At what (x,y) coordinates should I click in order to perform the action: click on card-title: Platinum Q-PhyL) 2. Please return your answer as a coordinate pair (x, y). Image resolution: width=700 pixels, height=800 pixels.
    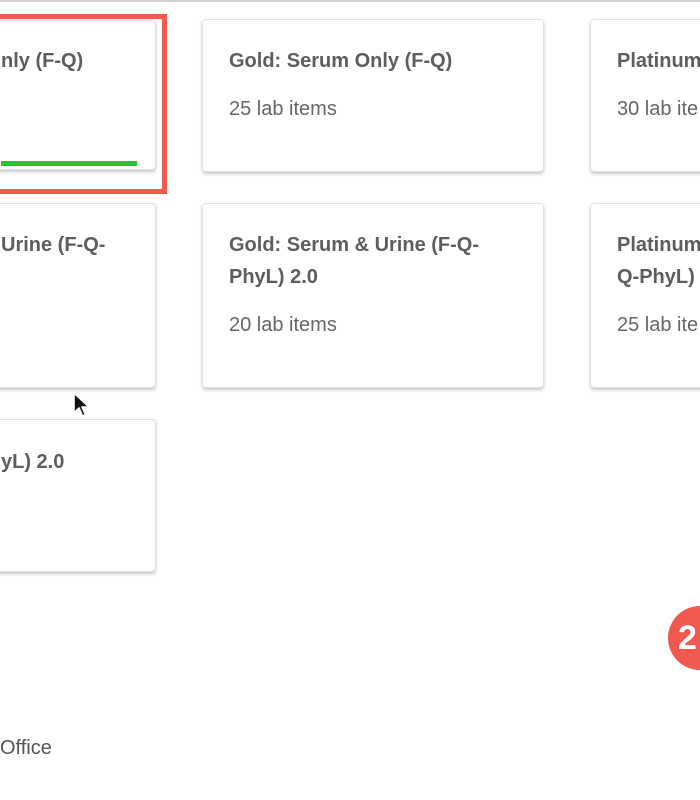
    Looking at the image, I should click on (658, 261).